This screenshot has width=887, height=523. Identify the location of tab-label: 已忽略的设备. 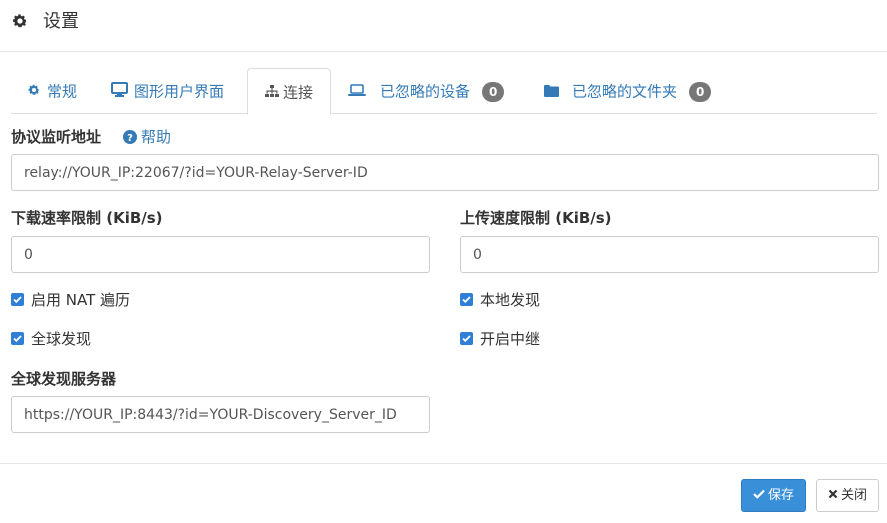
(425, 91).